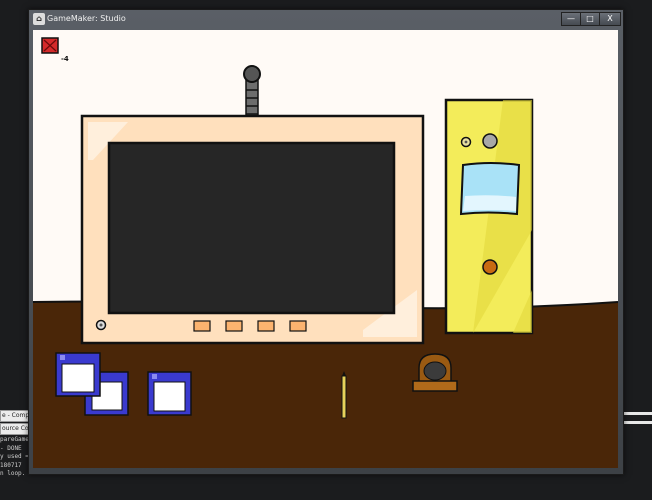 Image resolution: width=652 pixels, height=500 pixels. Describe the element at coordinates (610, 19) in the screenshot. I see `close-button: X` at that location.